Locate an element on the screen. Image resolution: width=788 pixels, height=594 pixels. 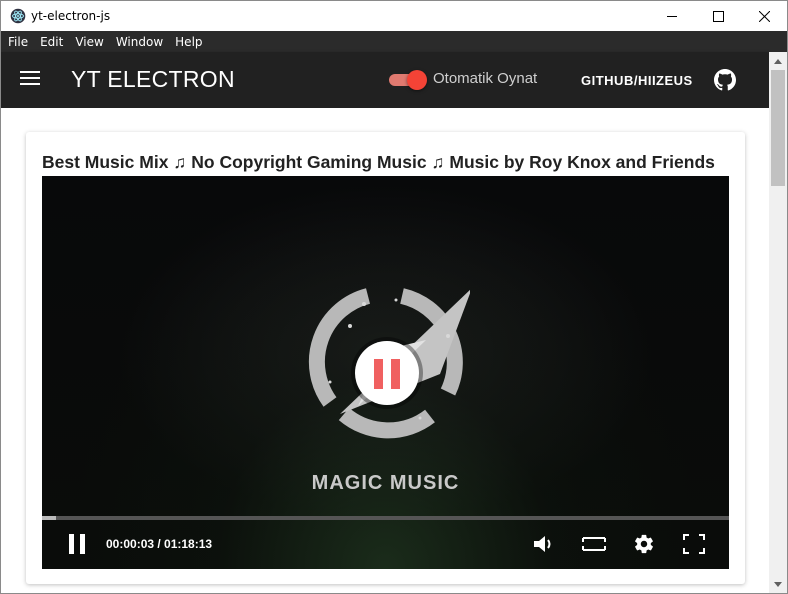
minimize-icon is located at coordinates (671, 16).